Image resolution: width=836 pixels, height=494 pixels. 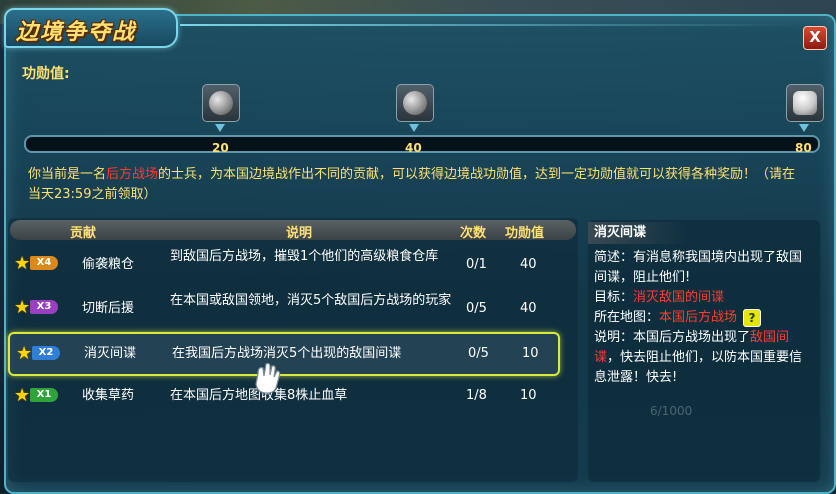 What do you see at coordinates (287, 353) in the screenshot?
I see `task-description: 在我国后方战场消灭5个出现的敌国间谍` at bounding box center [287, 353].